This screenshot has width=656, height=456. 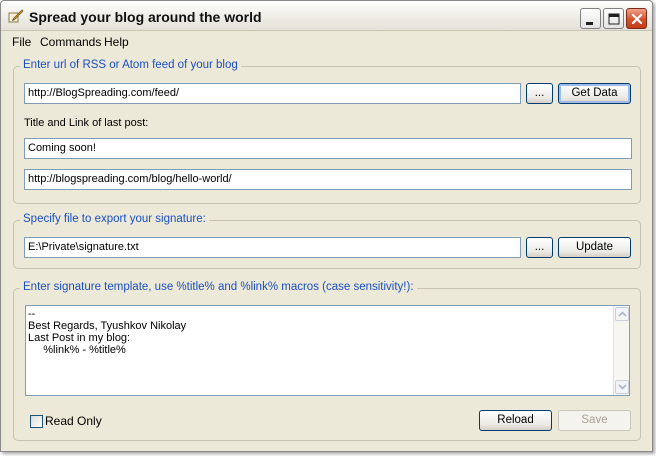 I want to click on get-data-label: Get Data, so click(x=594, y=93).